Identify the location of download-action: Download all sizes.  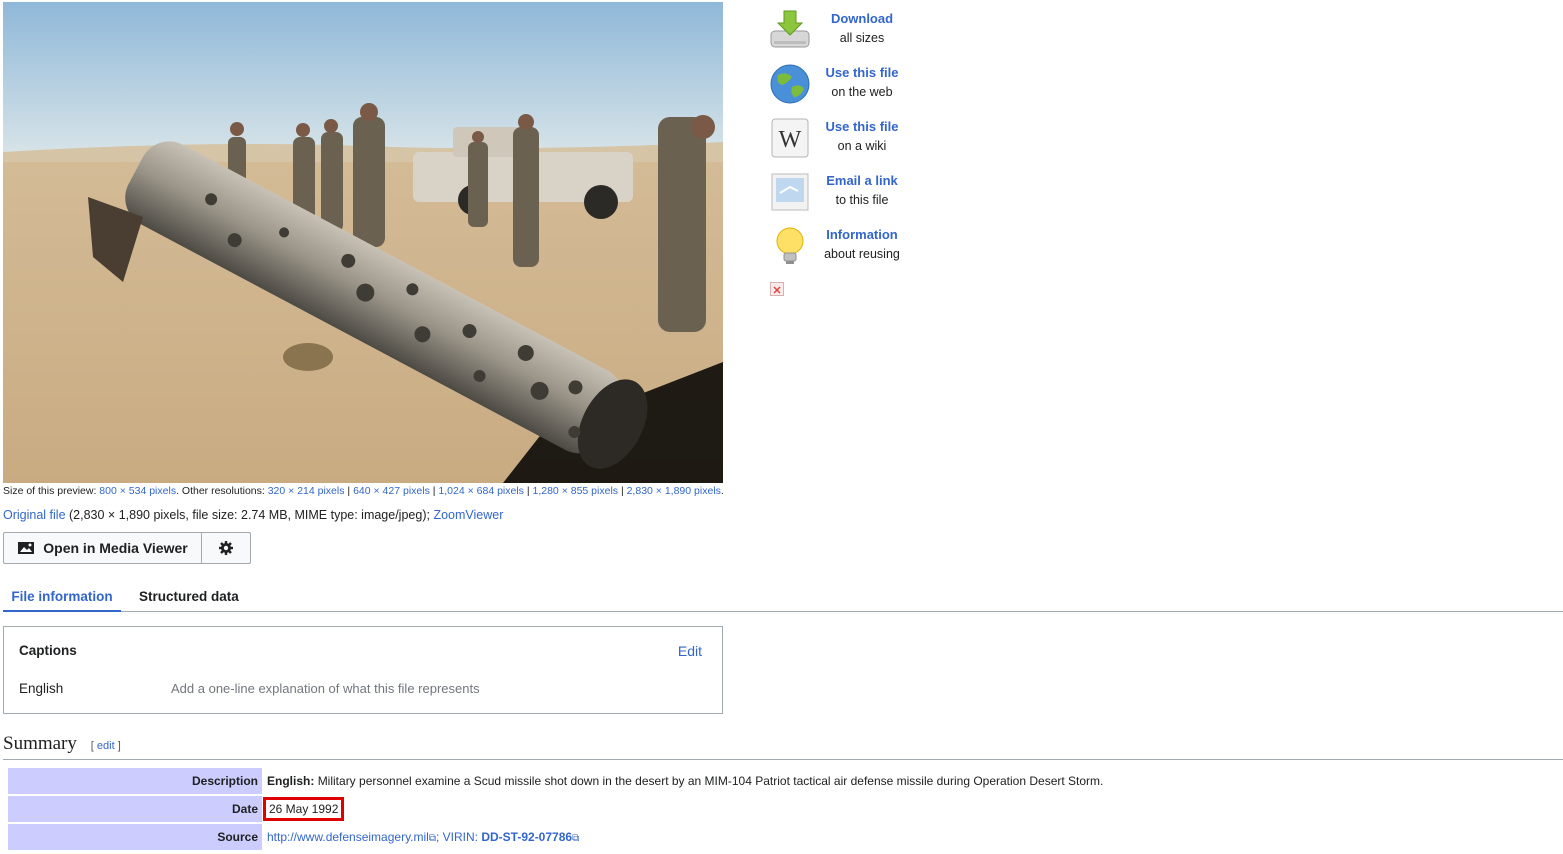
(843, 30).